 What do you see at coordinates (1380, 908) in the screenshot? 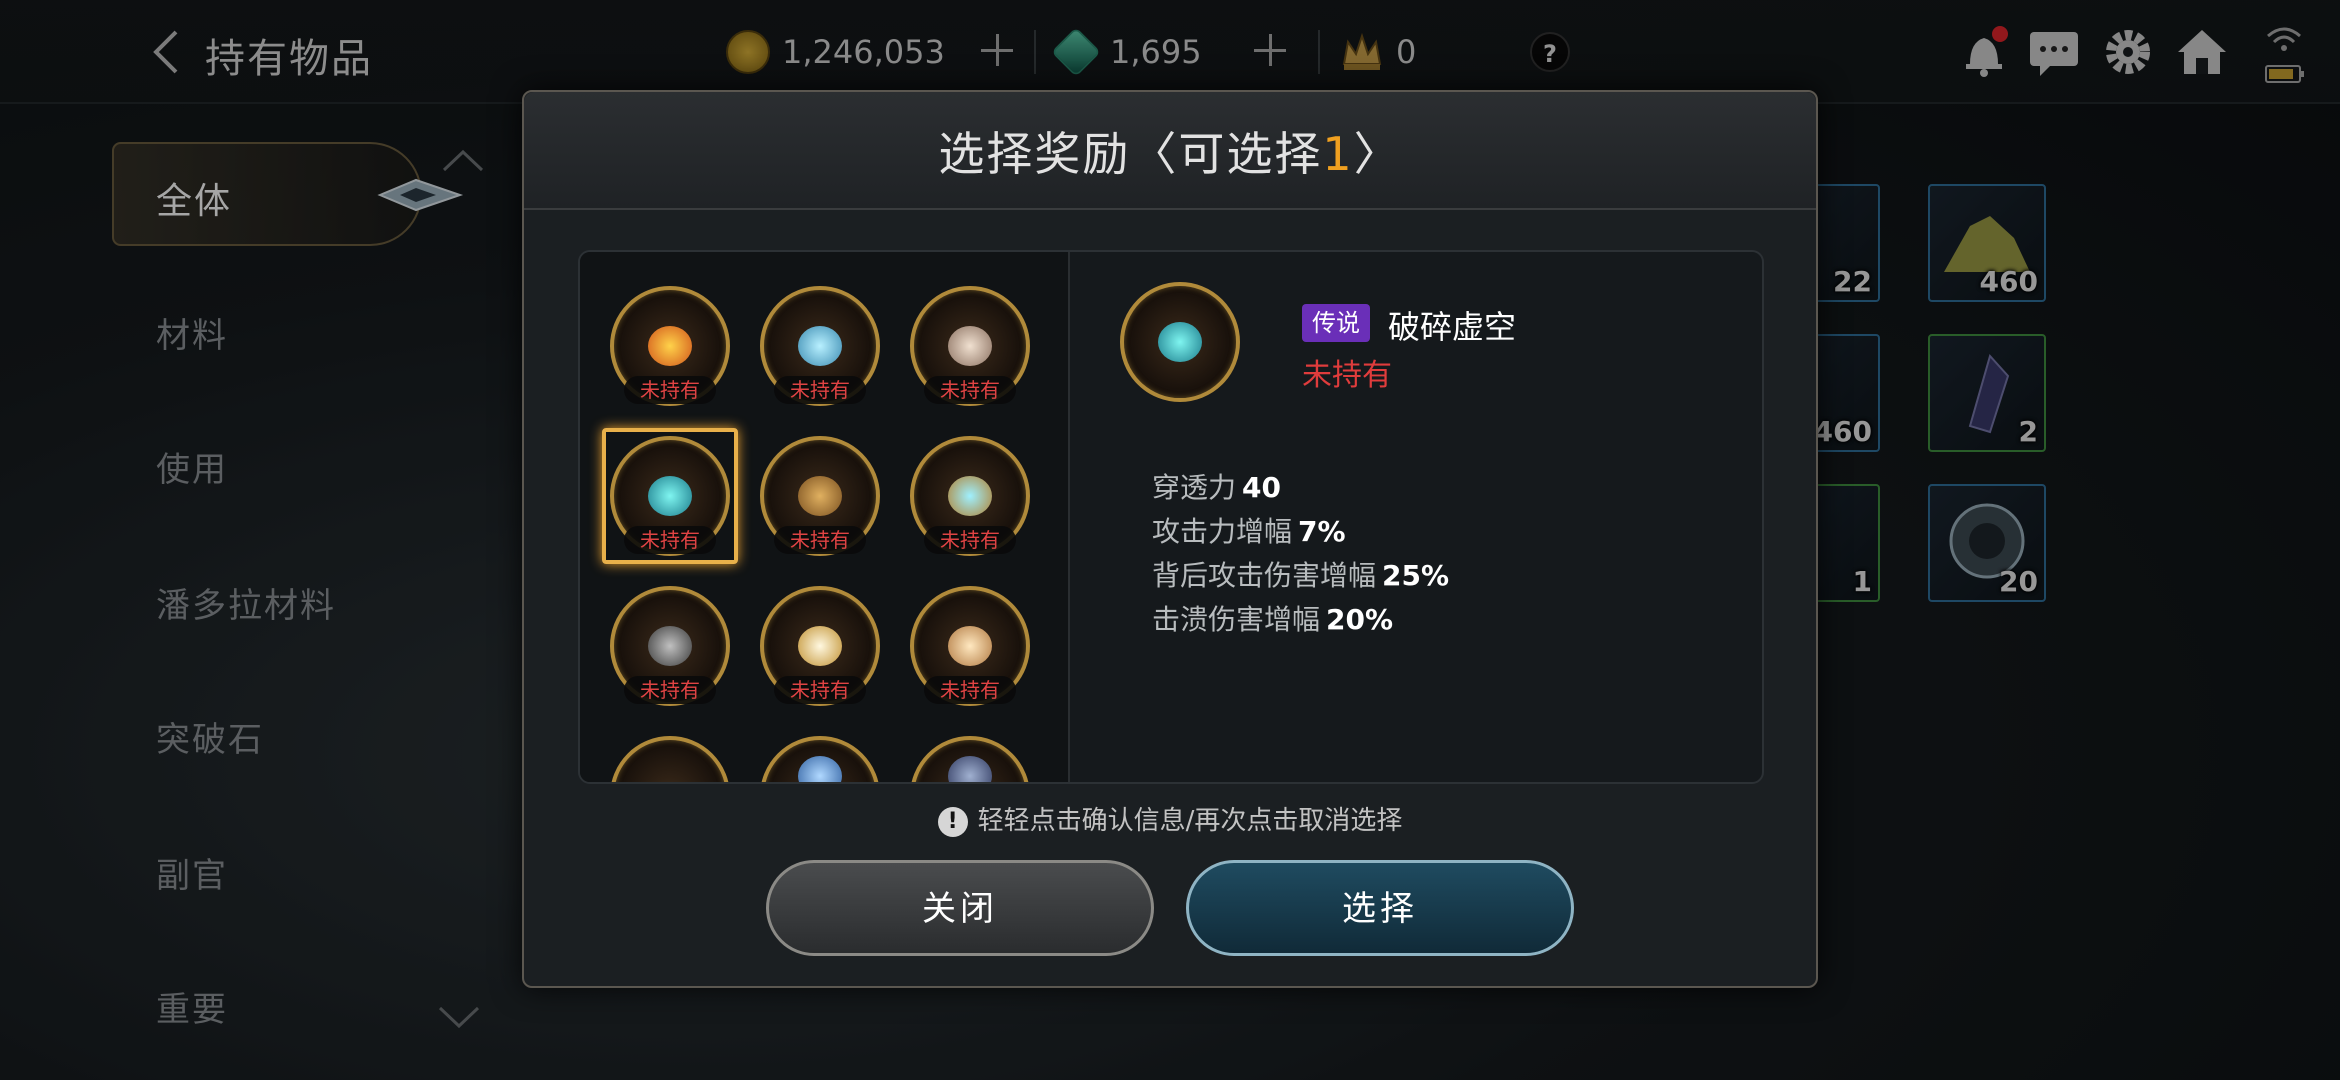
I see `select-button: 选择` at bounding box center [1380, 908].